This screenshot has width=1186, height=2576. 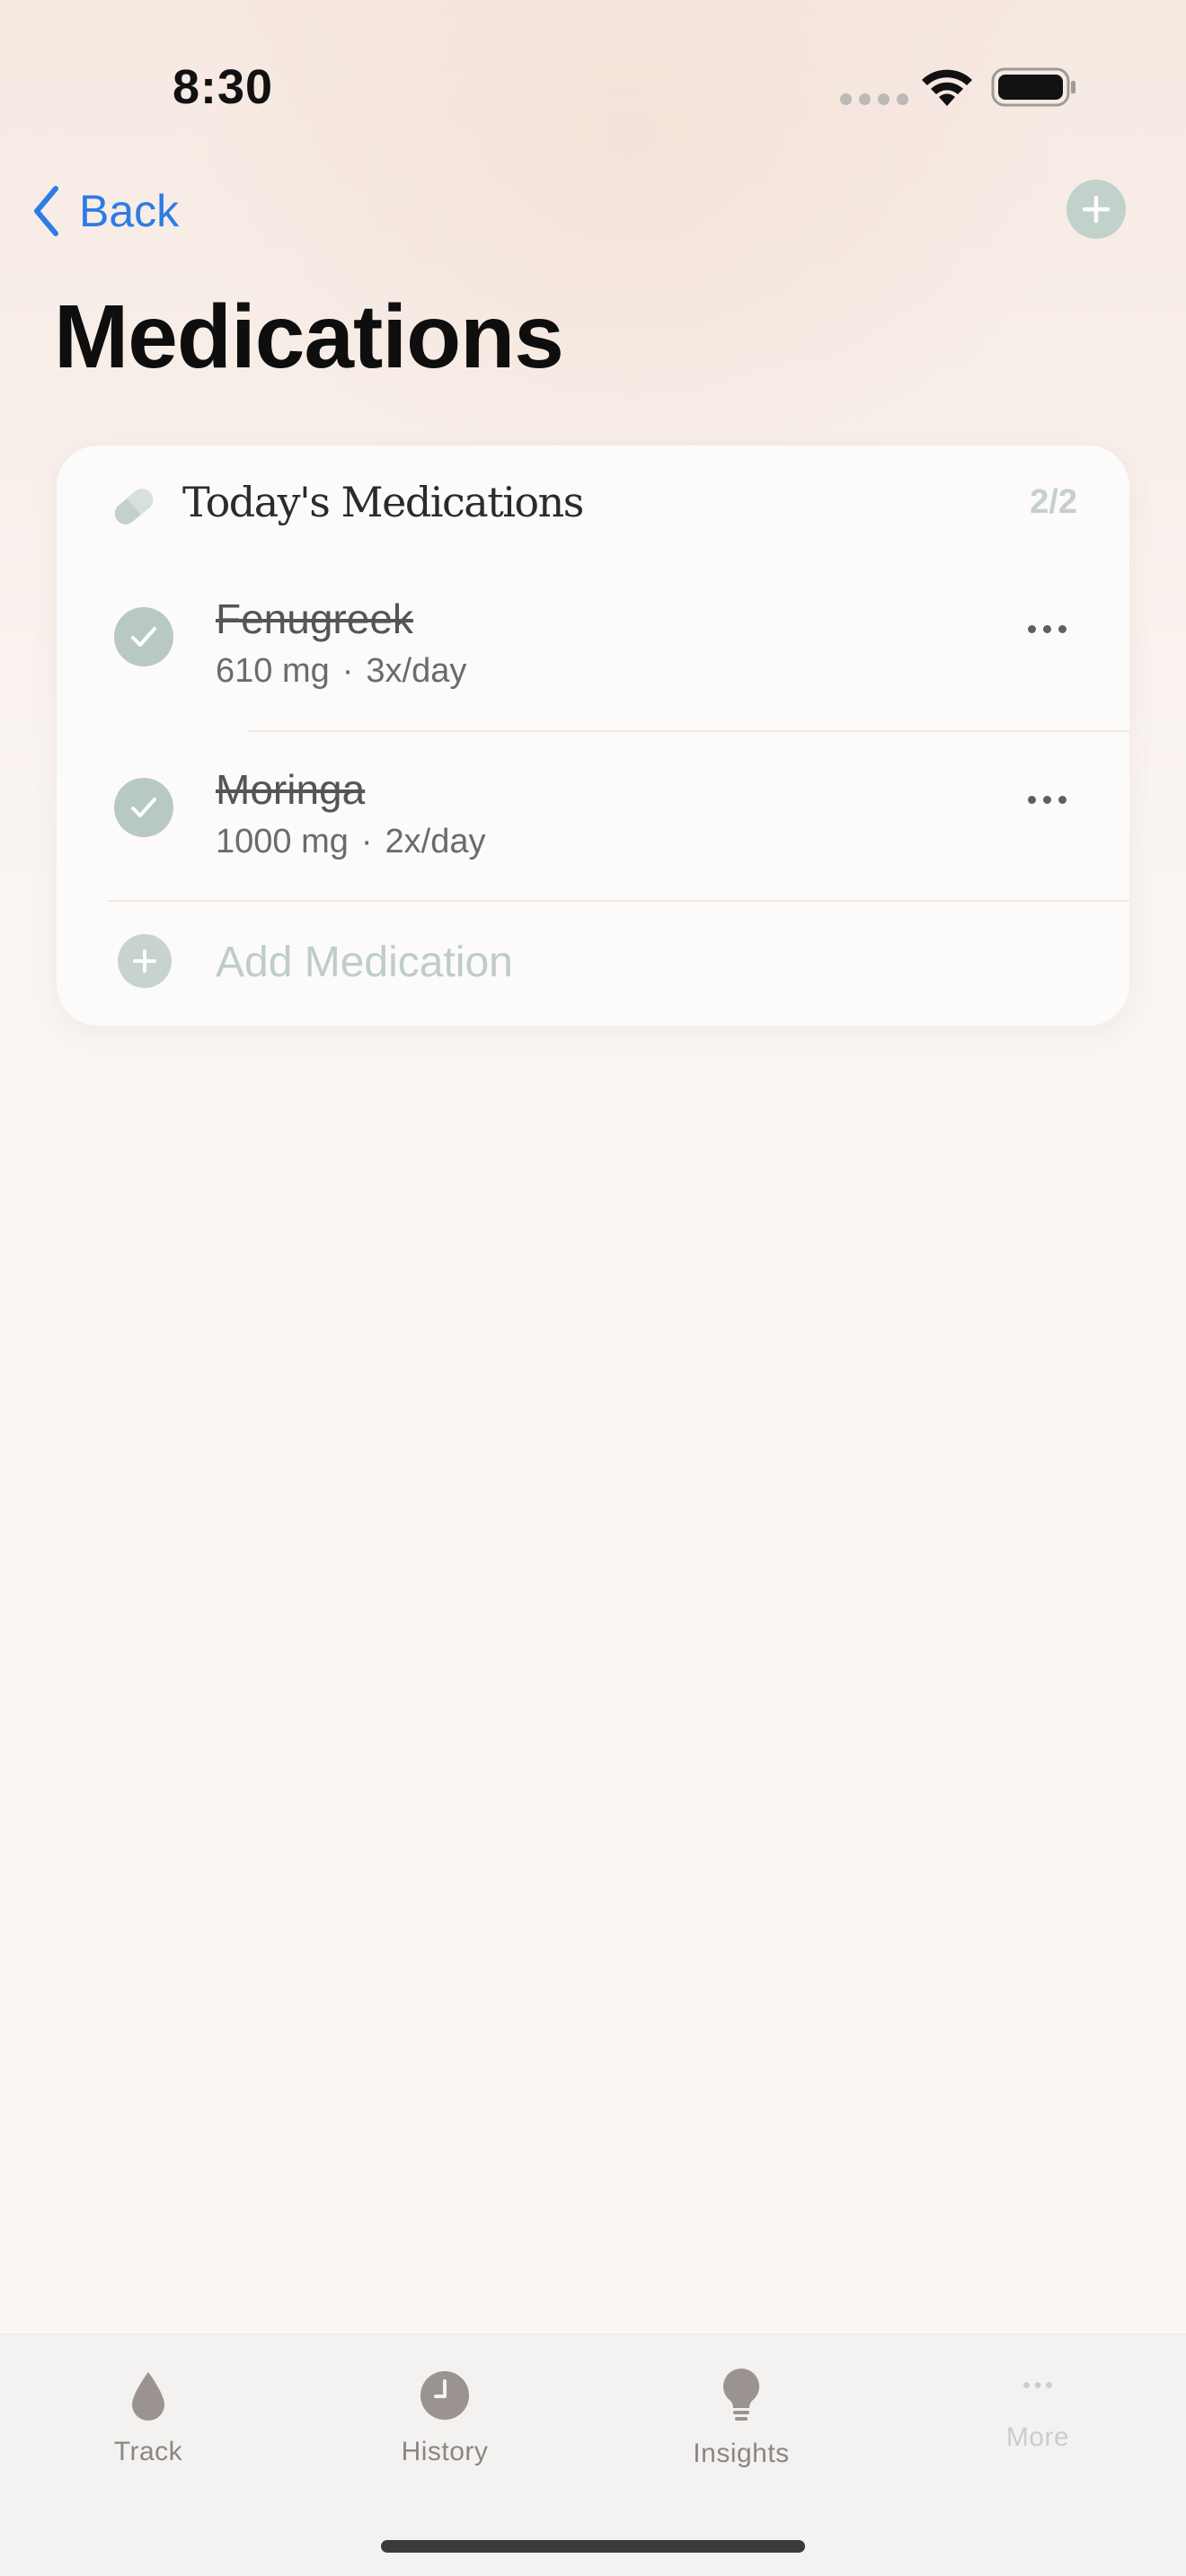 I want to click on back-label: Back, so click(x=129, y=211).